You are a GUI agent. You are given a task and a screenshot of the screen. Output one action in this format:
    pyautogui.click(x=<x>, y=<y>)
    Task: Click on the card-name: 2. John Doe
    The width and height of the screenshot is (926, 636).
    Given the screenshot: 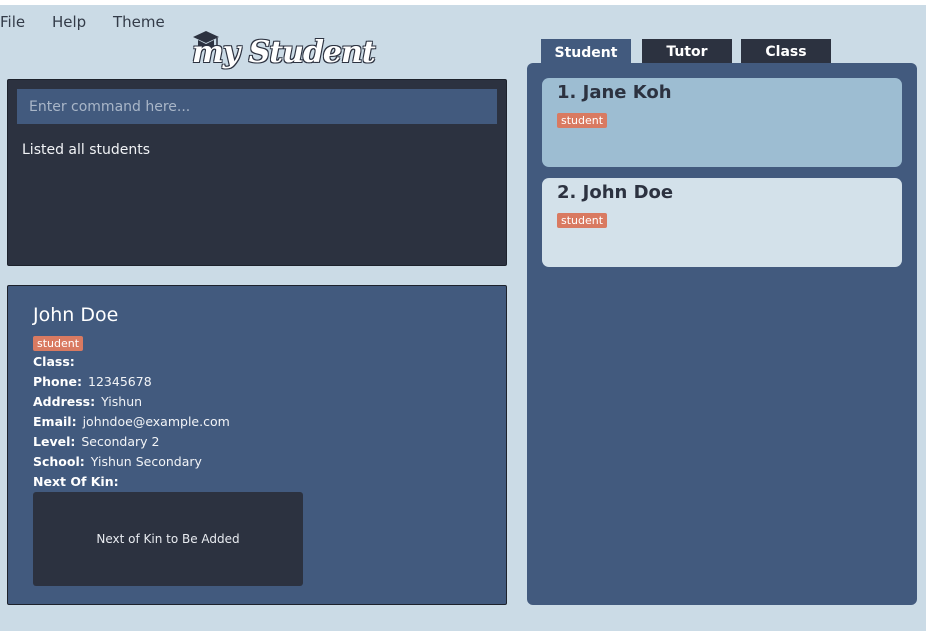 What is the action you would take?
    pyautogui.click(x=615, y=192)
    